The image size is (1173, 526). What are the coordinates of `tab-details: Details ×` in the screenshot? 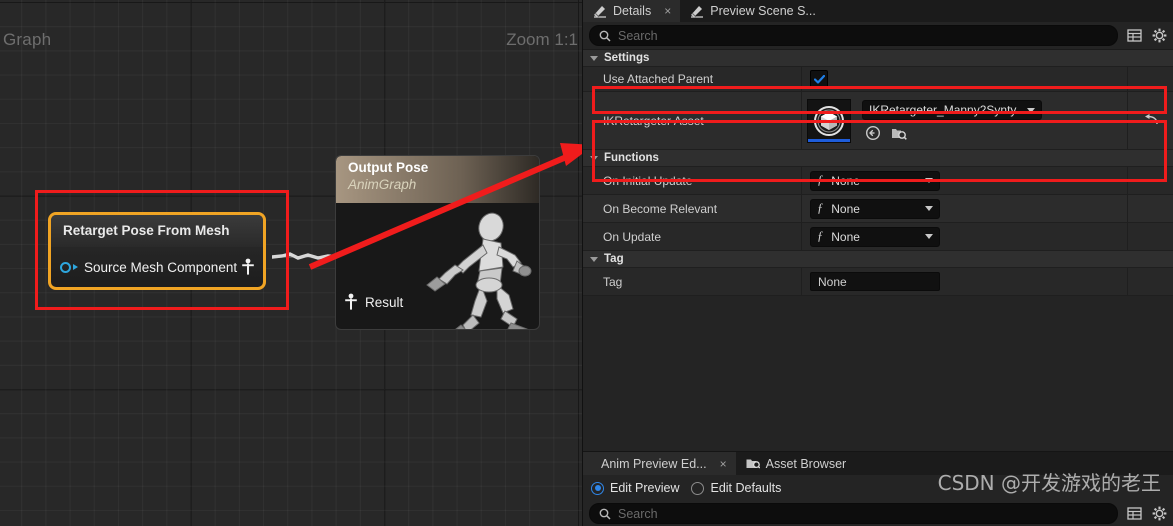 It's located at (632, 11).